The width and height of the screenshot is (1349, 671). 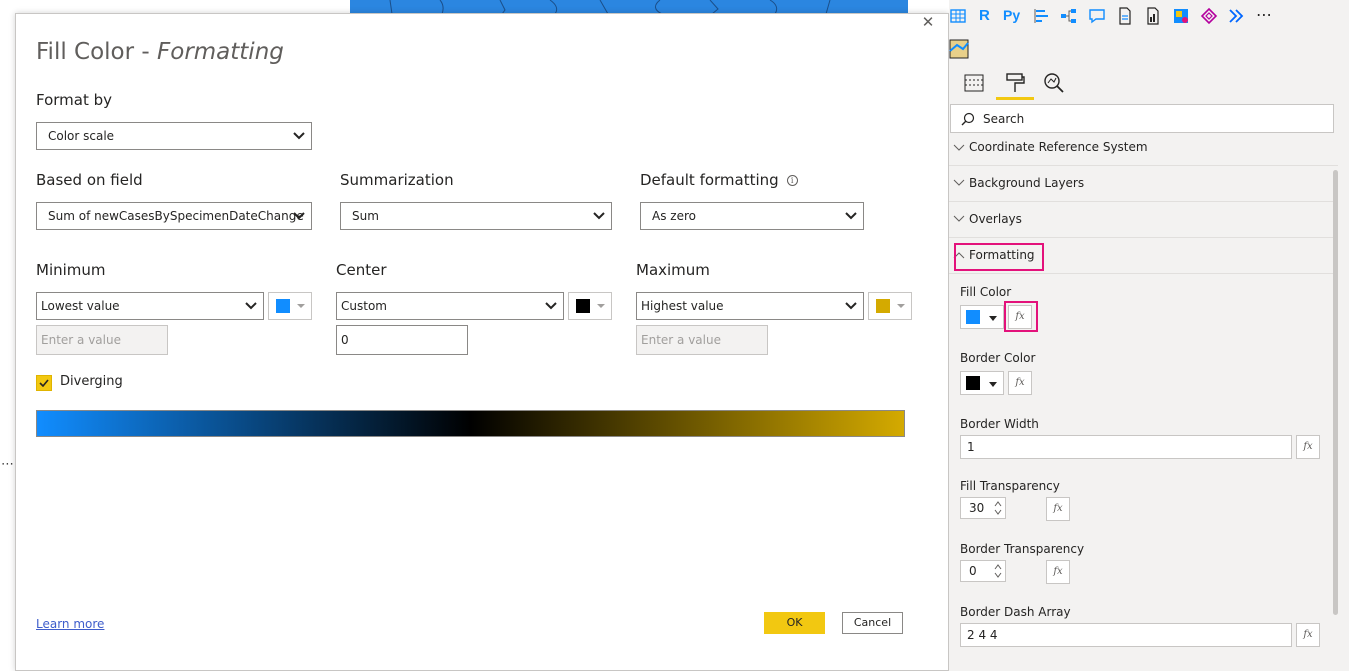 What do you see at coordinates (983, 571) in the screenshot?
I see `border-transparency-spinner: 0` at bounding box center [983, 571].